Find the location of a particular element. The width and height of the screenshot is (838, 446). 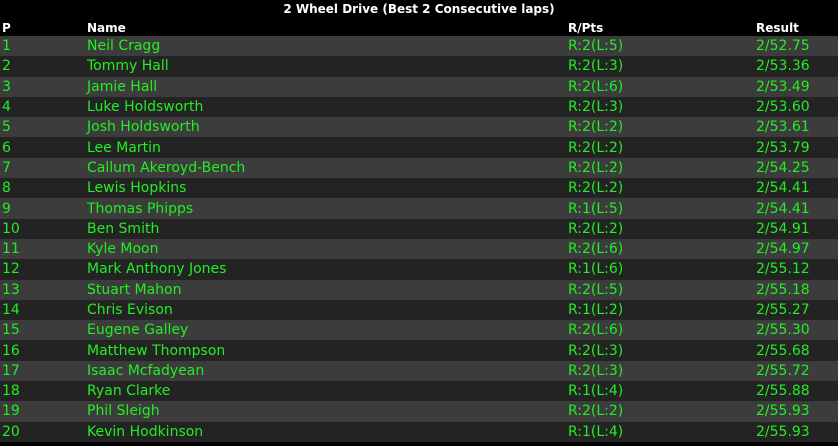

position-cell: 9 is located at coordinates (6, 208).